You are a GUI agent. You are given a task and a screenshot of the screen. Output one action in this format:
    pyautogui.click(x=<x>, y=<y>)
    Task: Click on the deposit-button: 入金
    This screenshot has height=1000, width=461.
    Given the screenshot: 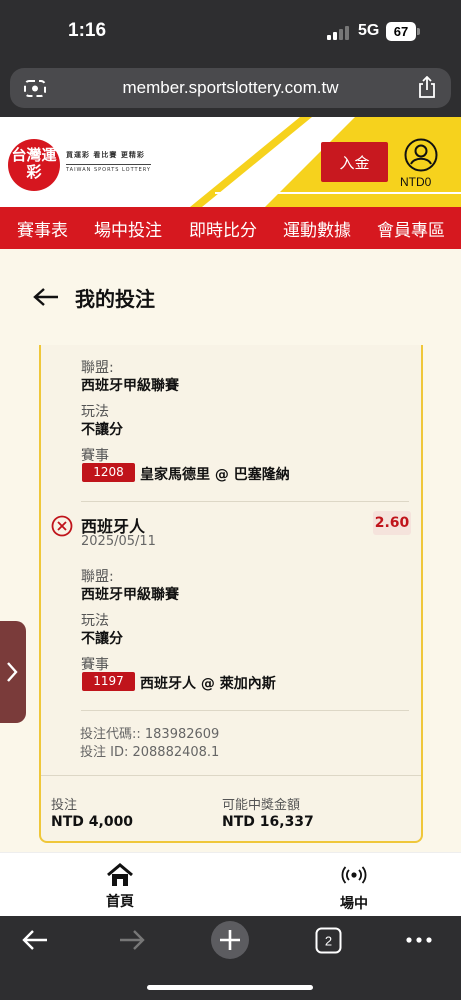 What is the action you would take?
    pyautogui.click(x=354, y=162)
    